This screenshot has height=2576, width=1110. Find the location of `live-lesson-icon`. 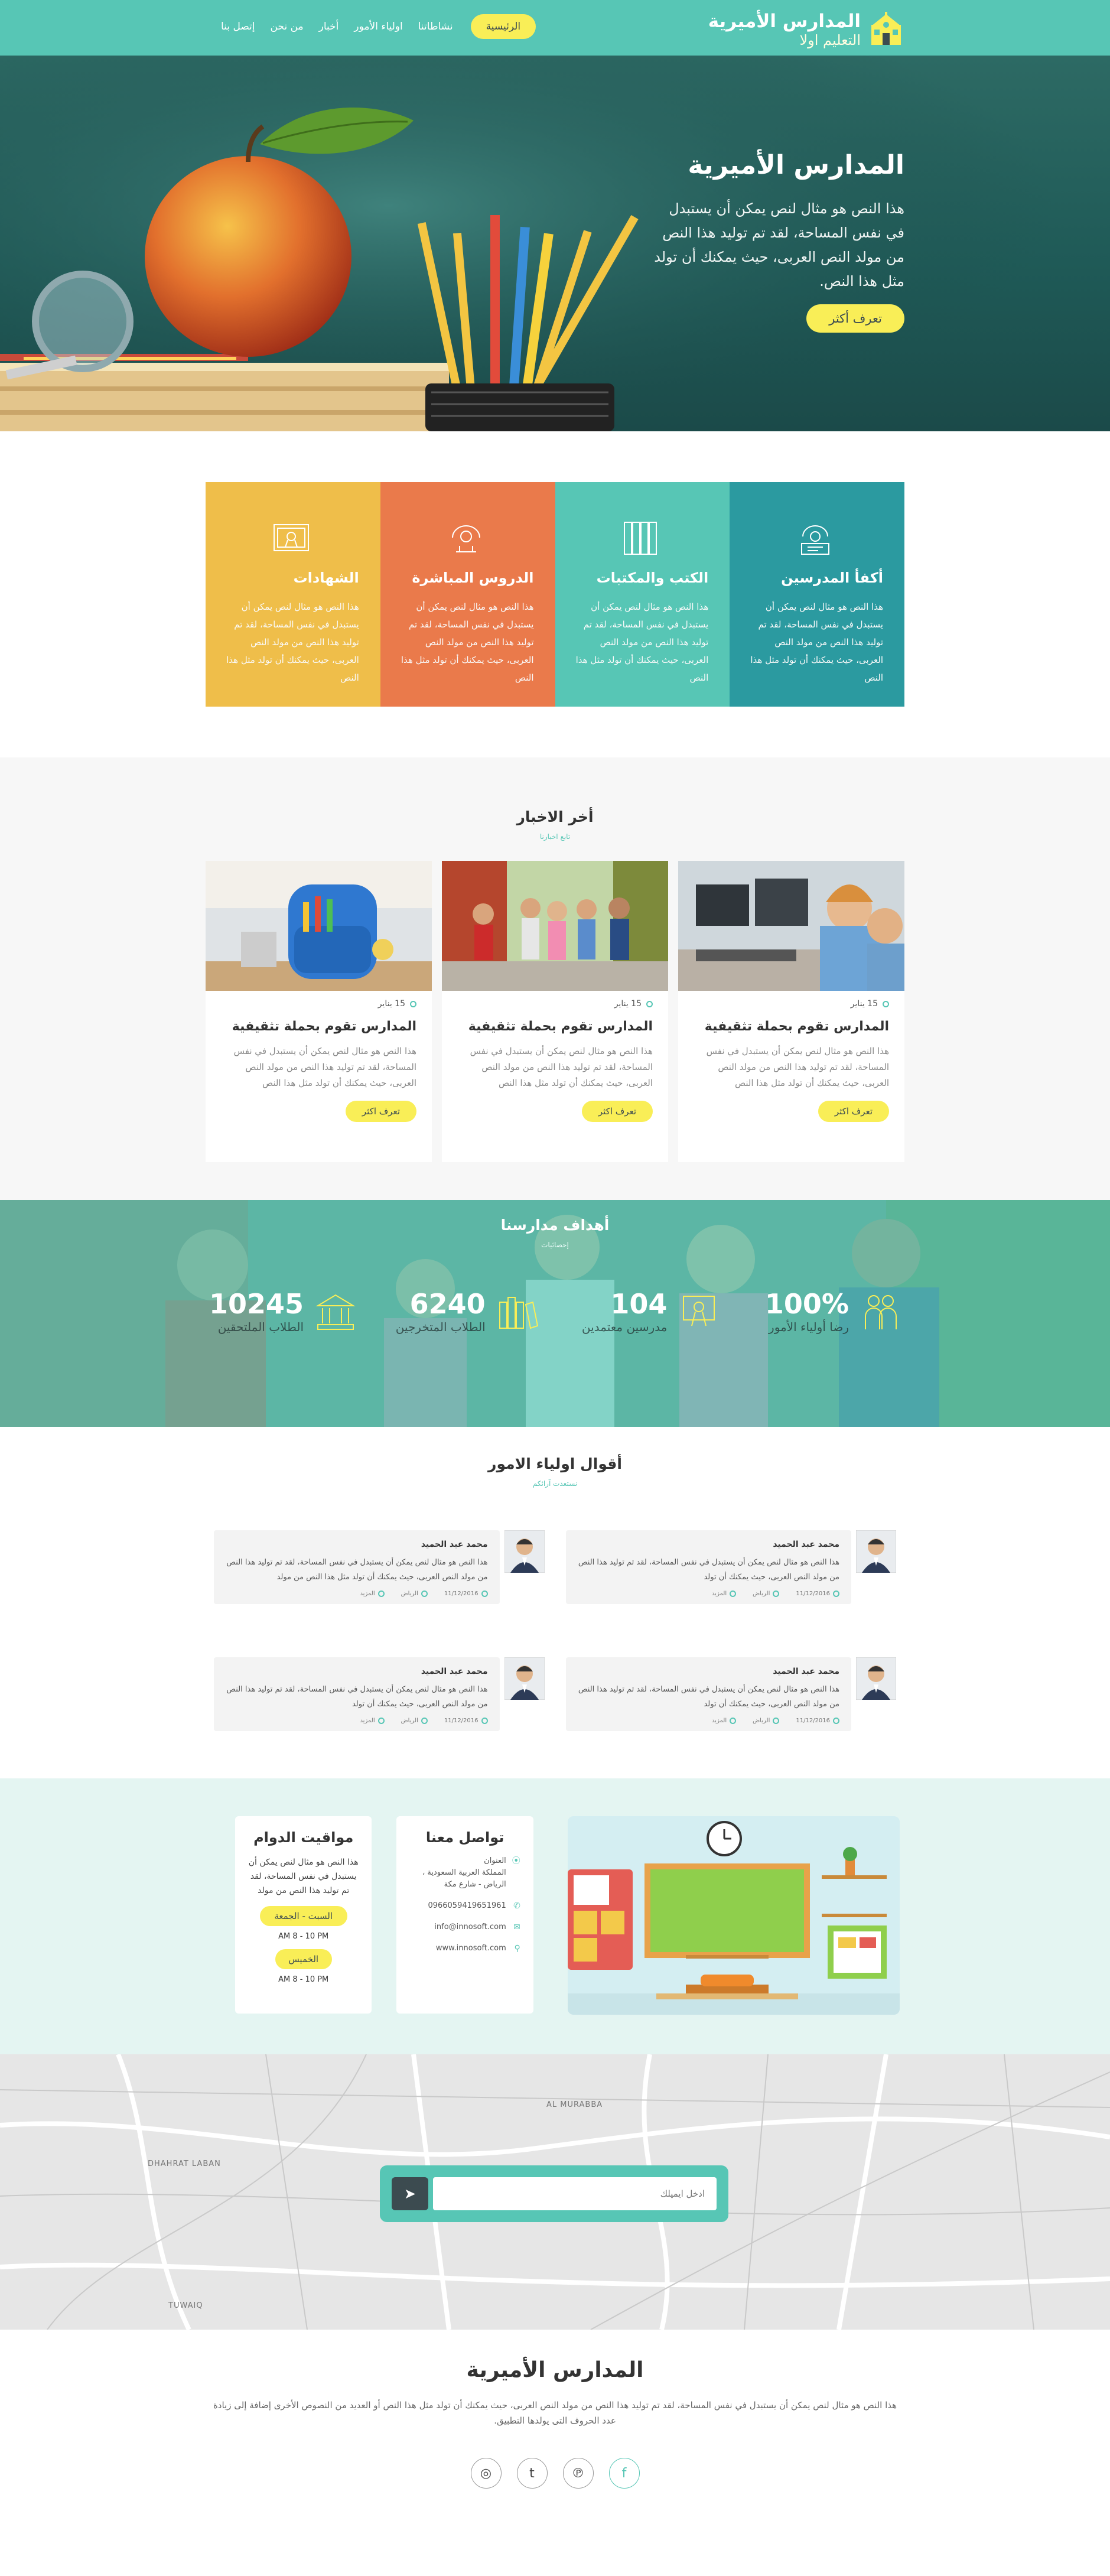

live-lesson-icon is located at coordinates (465, 538).